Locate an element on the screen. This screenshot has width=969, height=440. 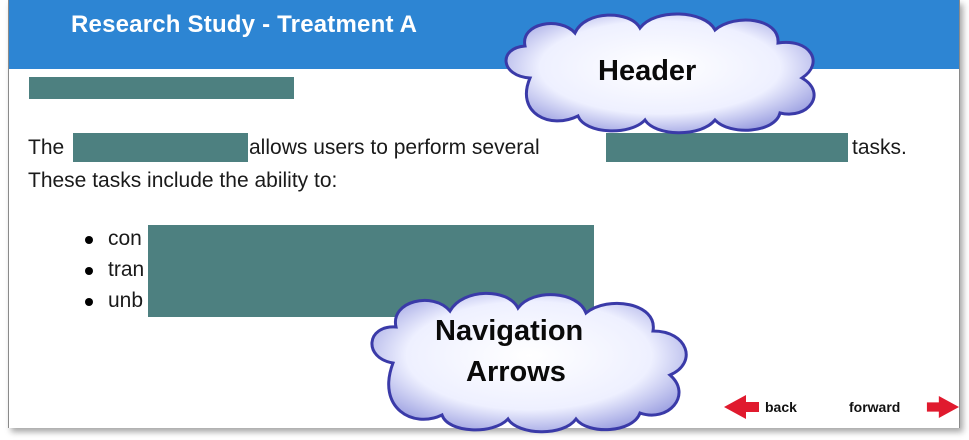
navigation-callout-line1: Navigation is located at coordinates (509, 331).